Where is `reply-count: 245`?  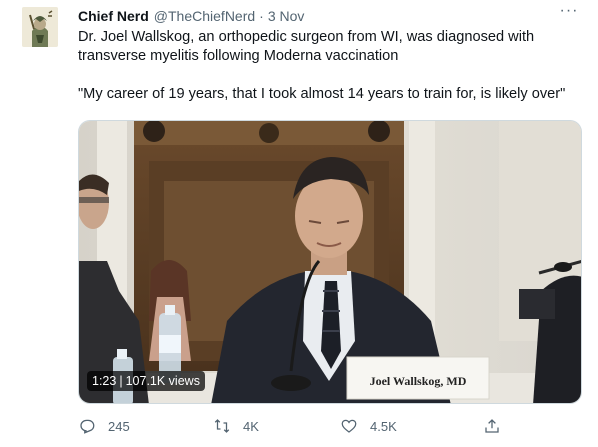
reply-count: 245 is located at coordinates (119, 426).